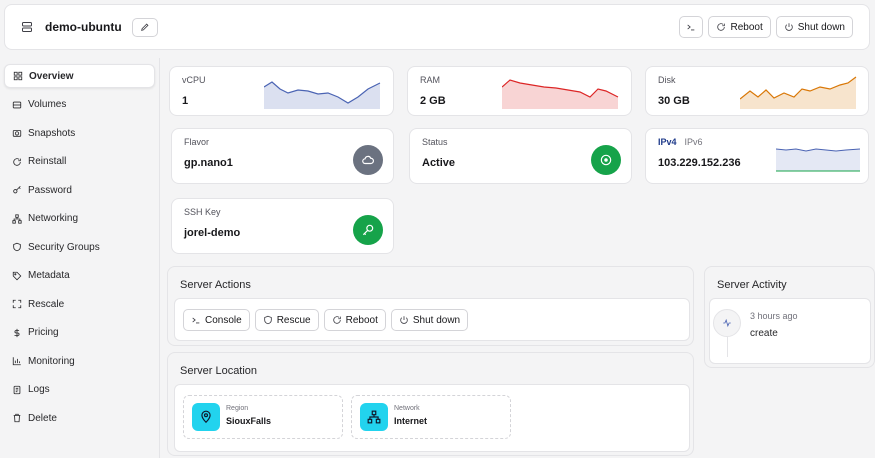 This screenshot has width=875, height=458. What do you see at coordinates (51, 361) in the screenshot?
I see `sidebar-item-label: Monitoring` at bounding box center [51, 361].